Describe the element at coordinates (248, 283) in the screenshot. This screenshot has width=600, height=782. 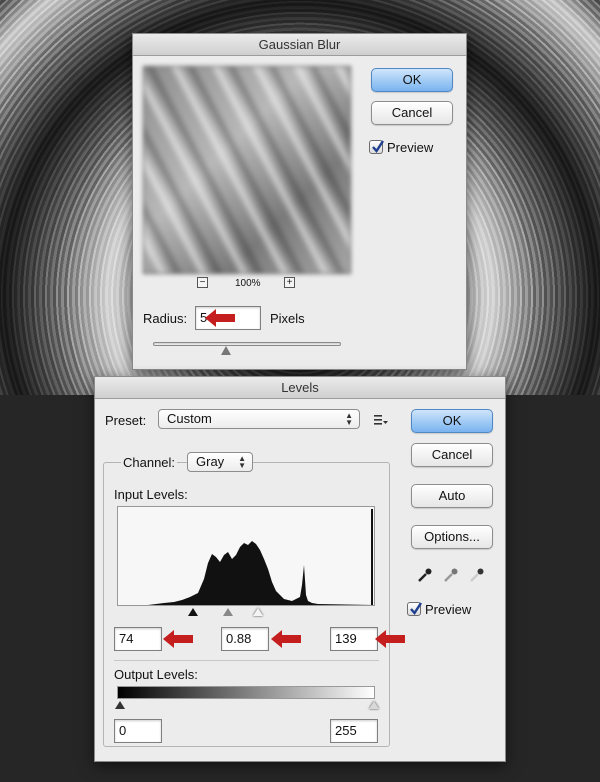
I see `zoom-level: 100%` at that location.